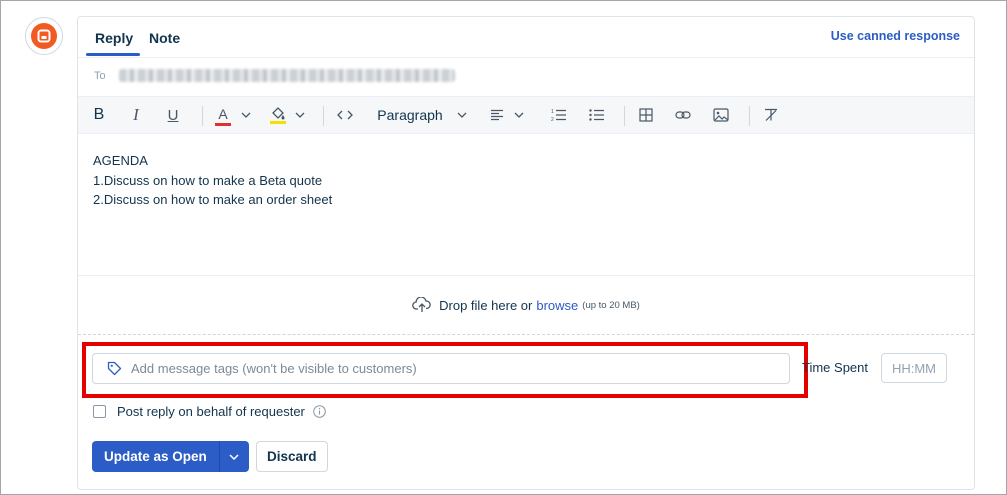  I want to click on update-status-split-button: Update as Open, so click(170, 456).